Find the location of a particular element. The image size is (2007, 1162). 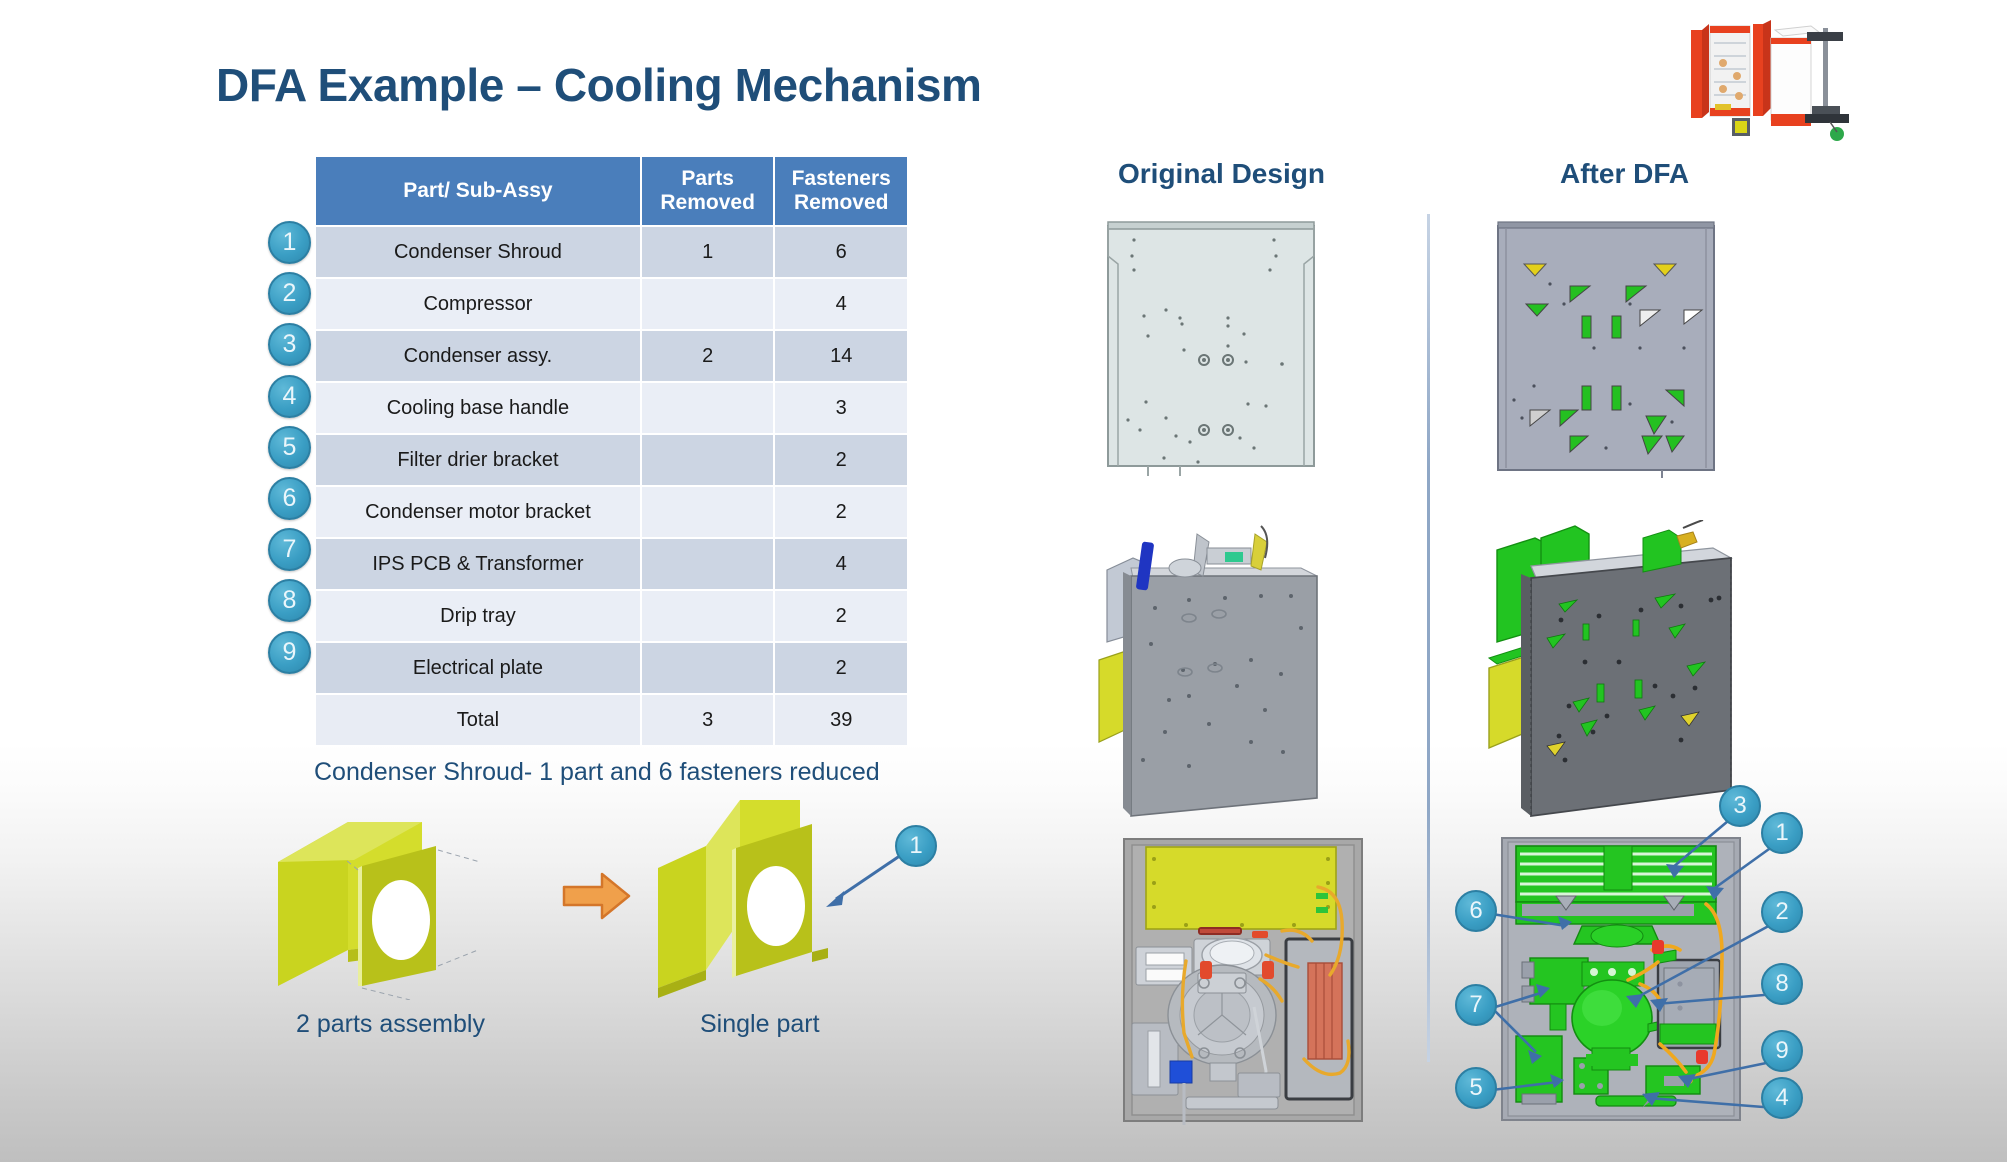

row-number-badge-2: 2 is located at coordinates (289, 294).